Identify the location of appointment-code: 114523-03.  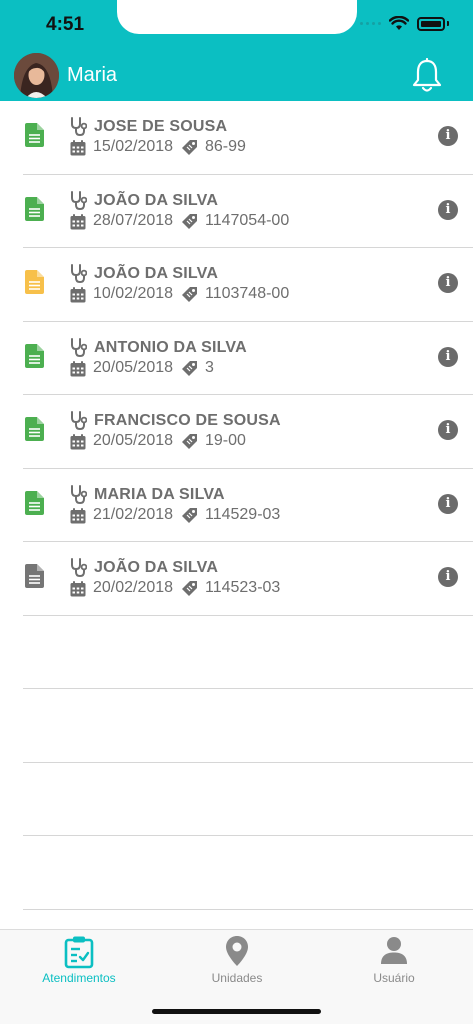
(243, 587).